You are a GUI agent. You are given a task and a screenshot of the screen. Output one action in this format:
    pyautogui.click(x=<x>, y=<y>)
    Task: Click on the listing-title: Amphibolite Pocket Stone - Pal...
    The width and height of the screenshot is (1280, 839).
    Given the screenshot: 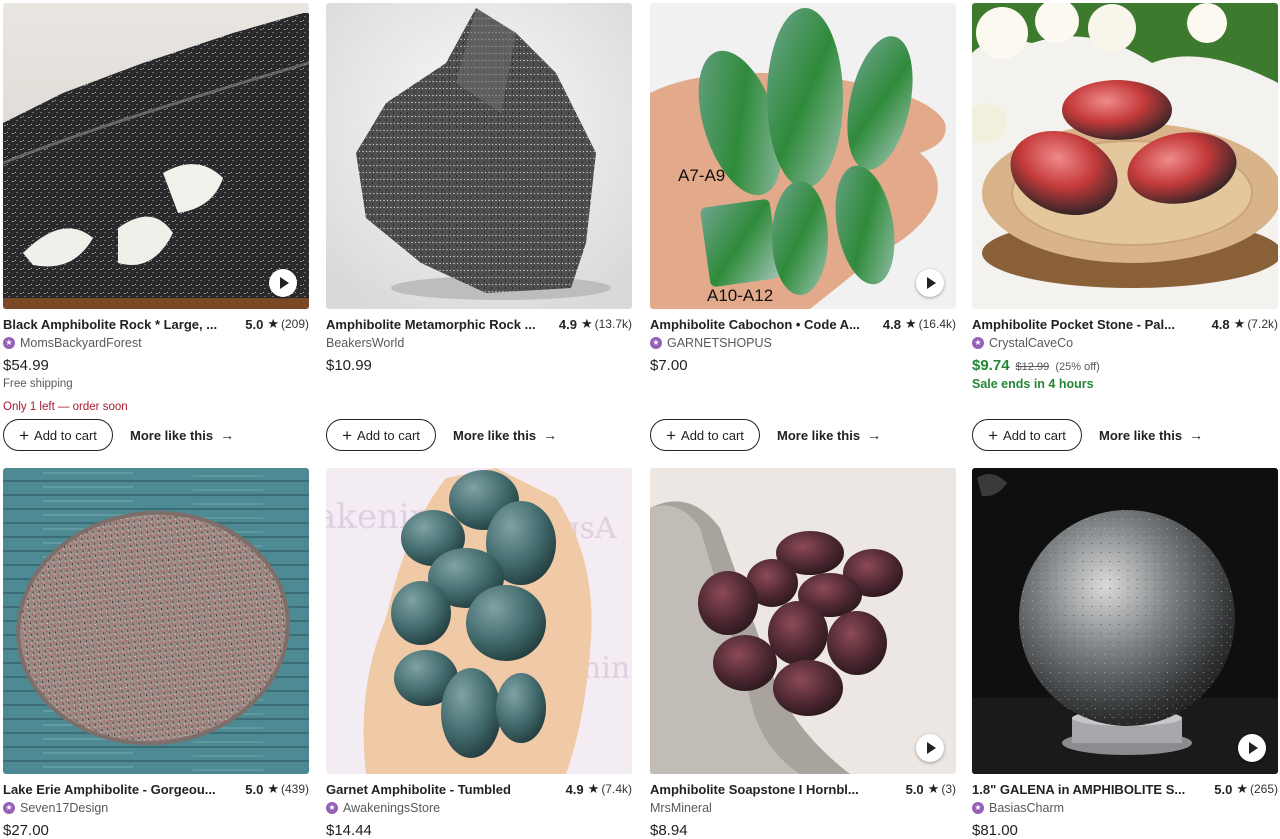 What is the action you would take?
    pyautogui.click(x=1092, y=324)
    